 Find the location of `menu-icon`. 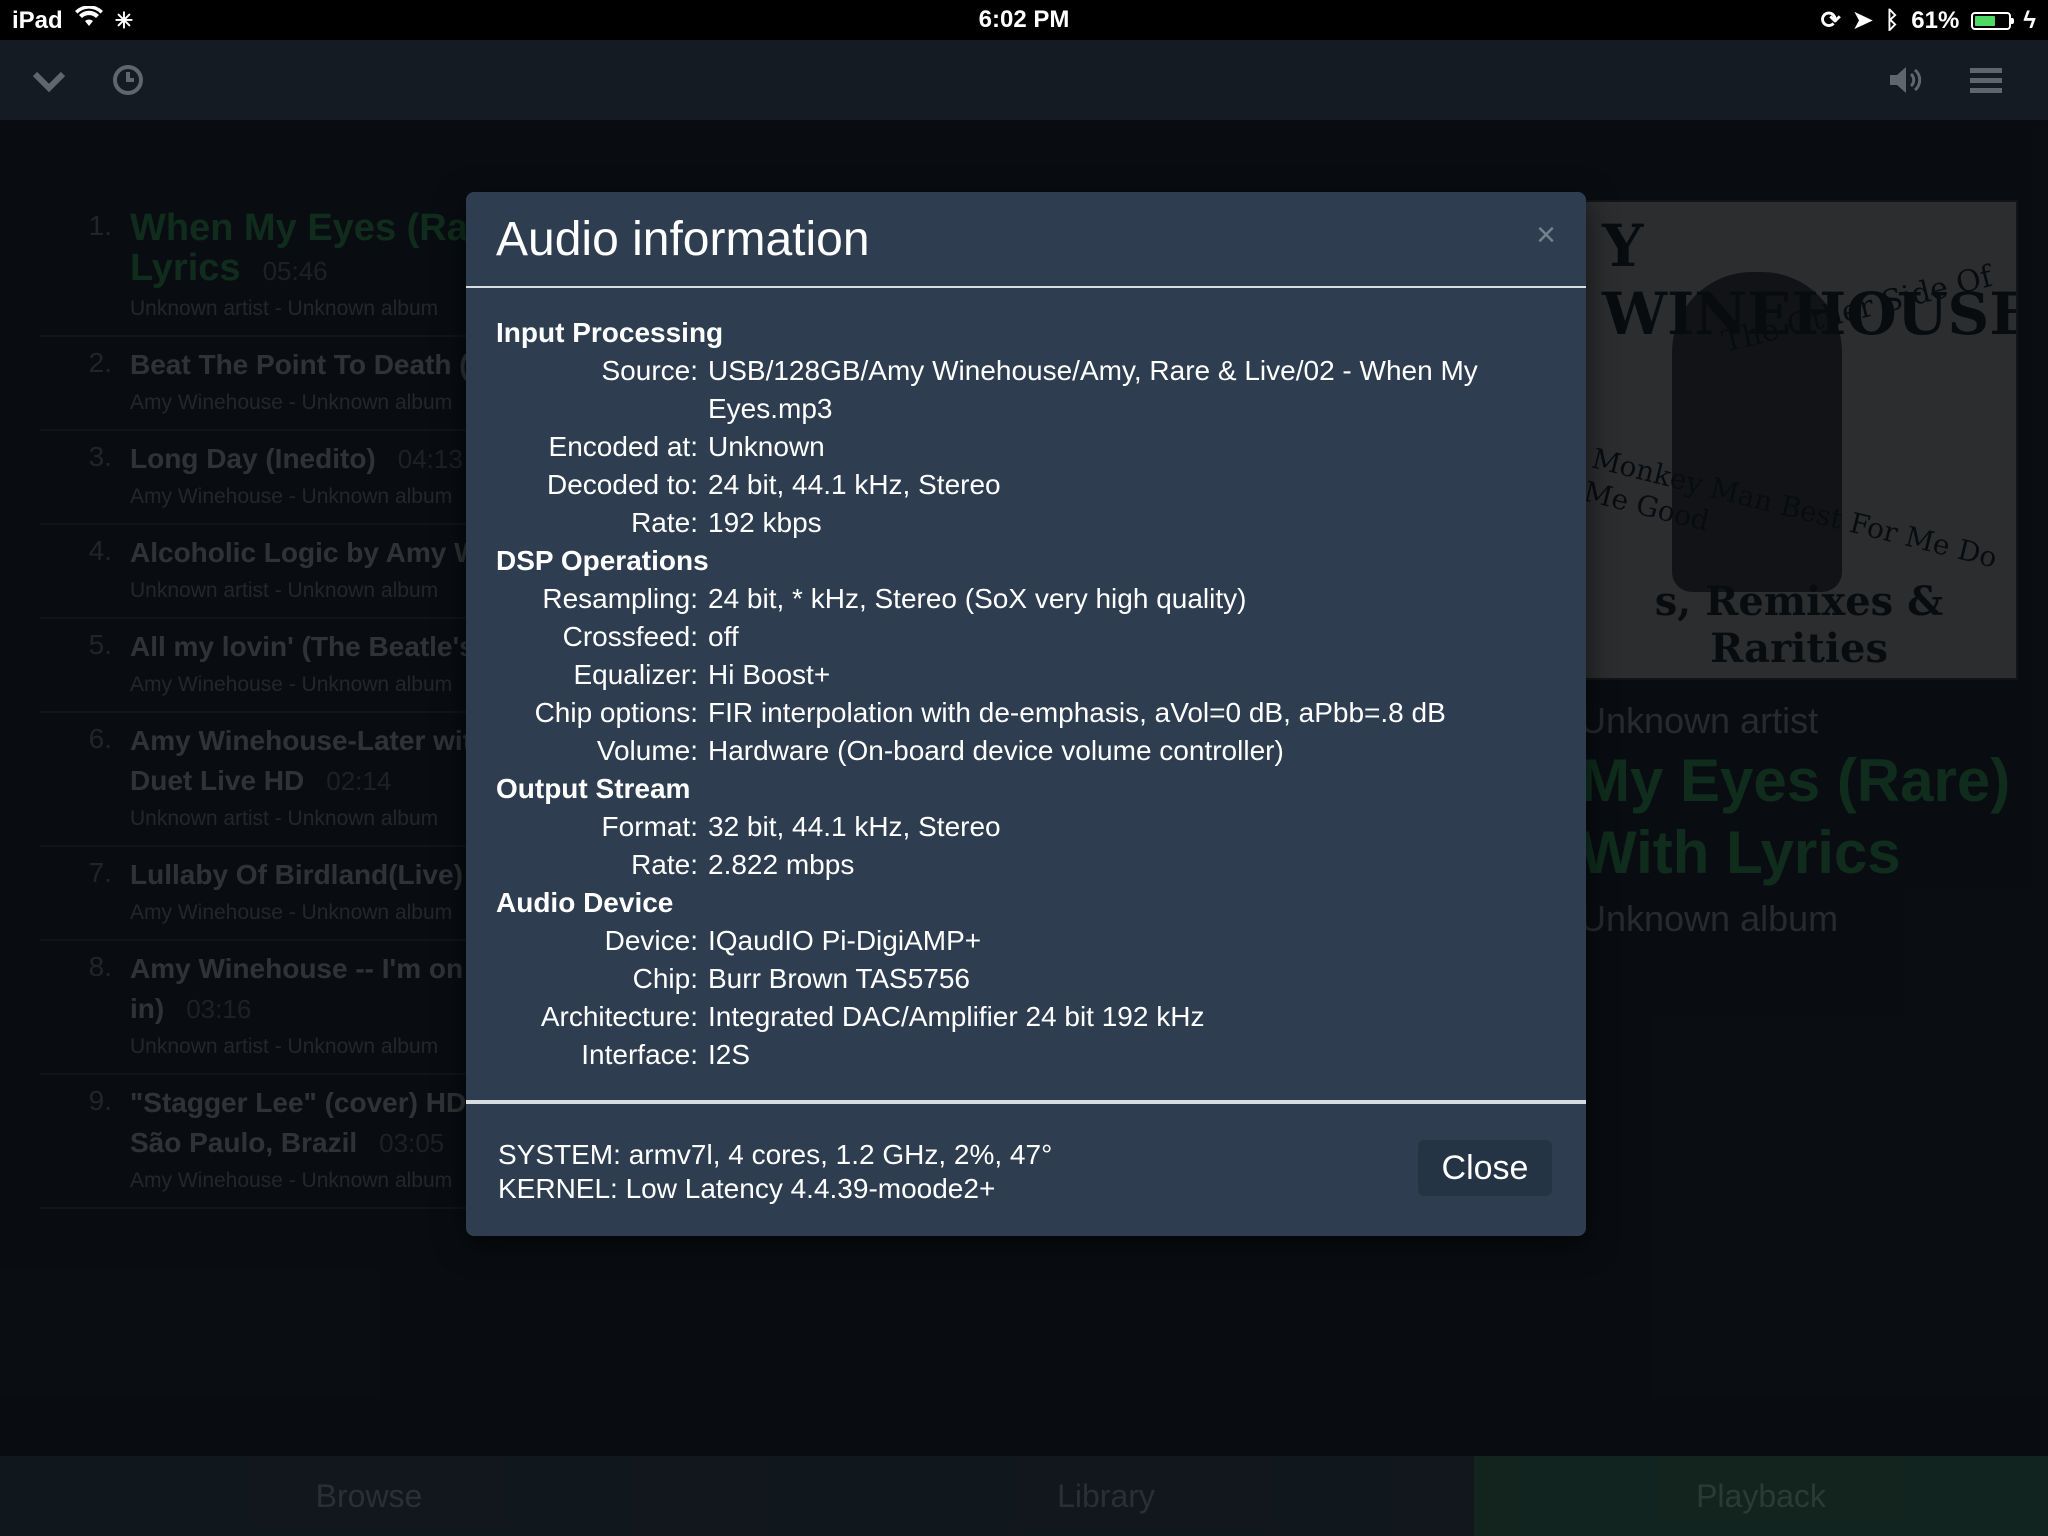

menu-icon is located at coordinates (1986, 81).